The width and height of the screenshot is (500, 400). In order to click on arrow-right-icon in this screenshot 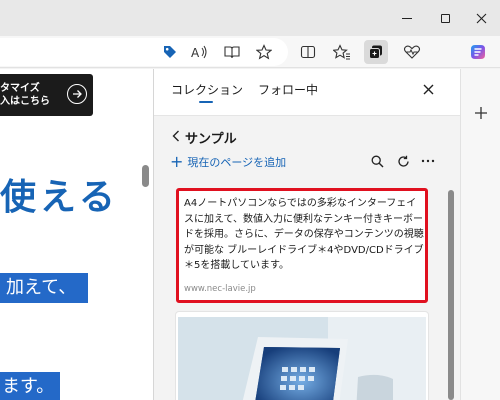, I will do `click(77, 94)`.